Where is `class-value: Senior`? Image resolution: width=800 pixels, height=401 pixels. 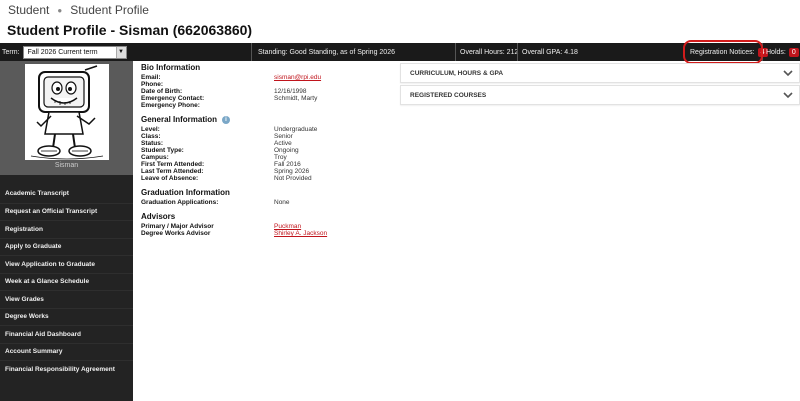 class-value: Senior is located at coordinates (283, 136).